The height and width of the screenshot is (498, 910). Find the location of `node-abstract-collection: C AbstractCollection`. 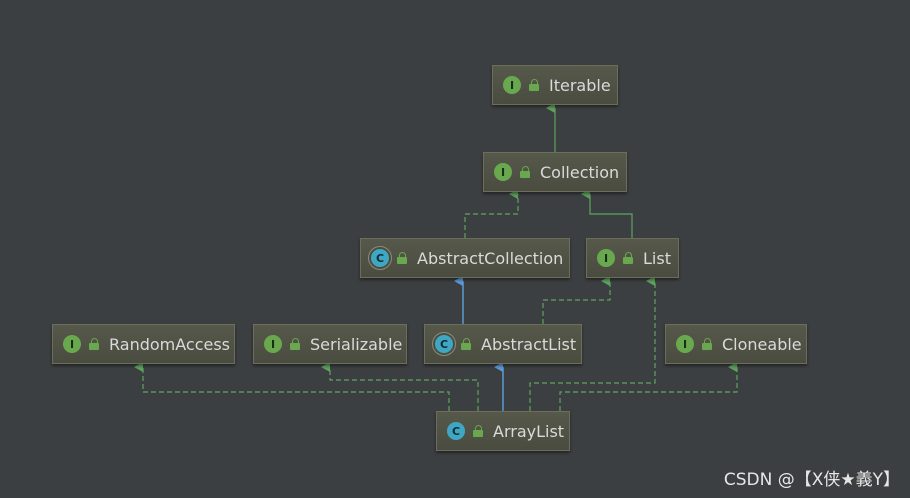

node-abstract-collection: C AbstractCollection is located at coordinates (465, 258).